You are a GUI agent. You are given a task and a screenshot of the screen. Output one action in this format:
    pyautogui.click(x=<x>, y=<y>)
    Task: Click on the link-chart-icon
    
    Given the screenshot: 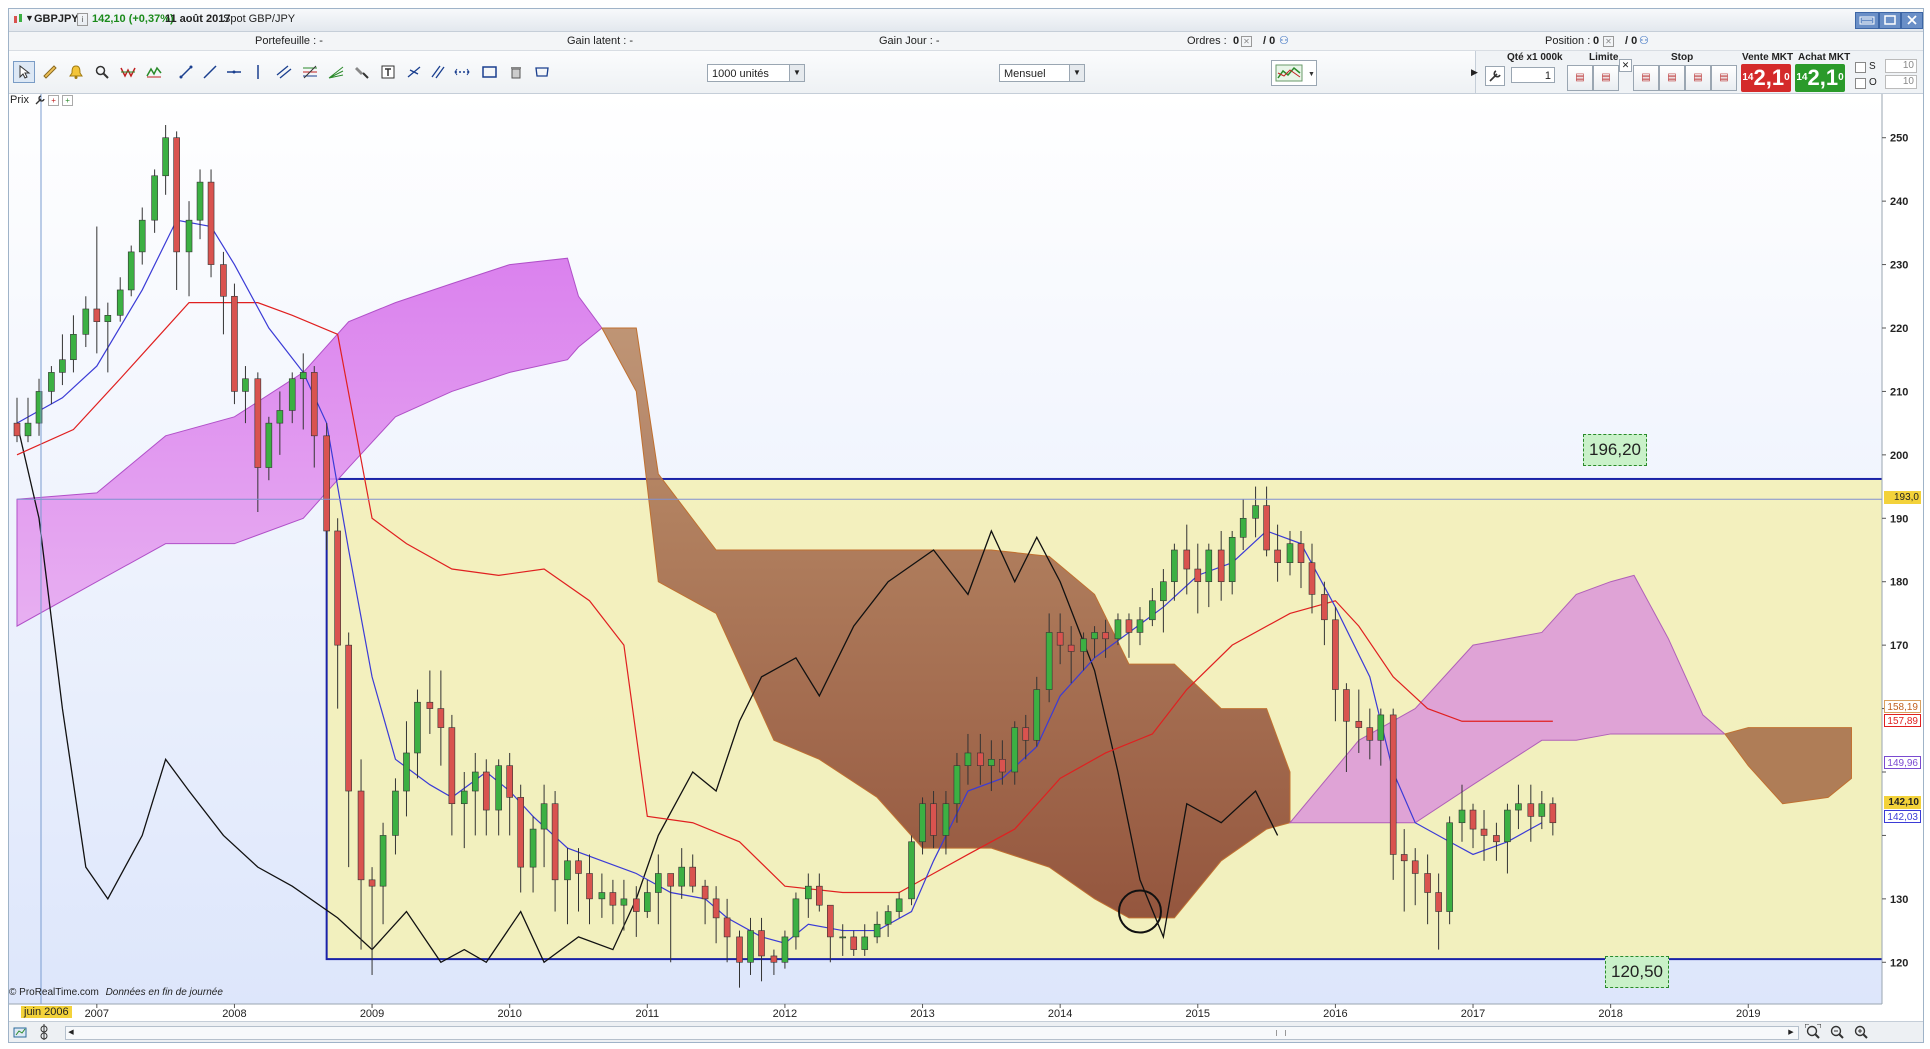 What is the action you would take?
    pyautogui.click(x=21, y=1032)
    